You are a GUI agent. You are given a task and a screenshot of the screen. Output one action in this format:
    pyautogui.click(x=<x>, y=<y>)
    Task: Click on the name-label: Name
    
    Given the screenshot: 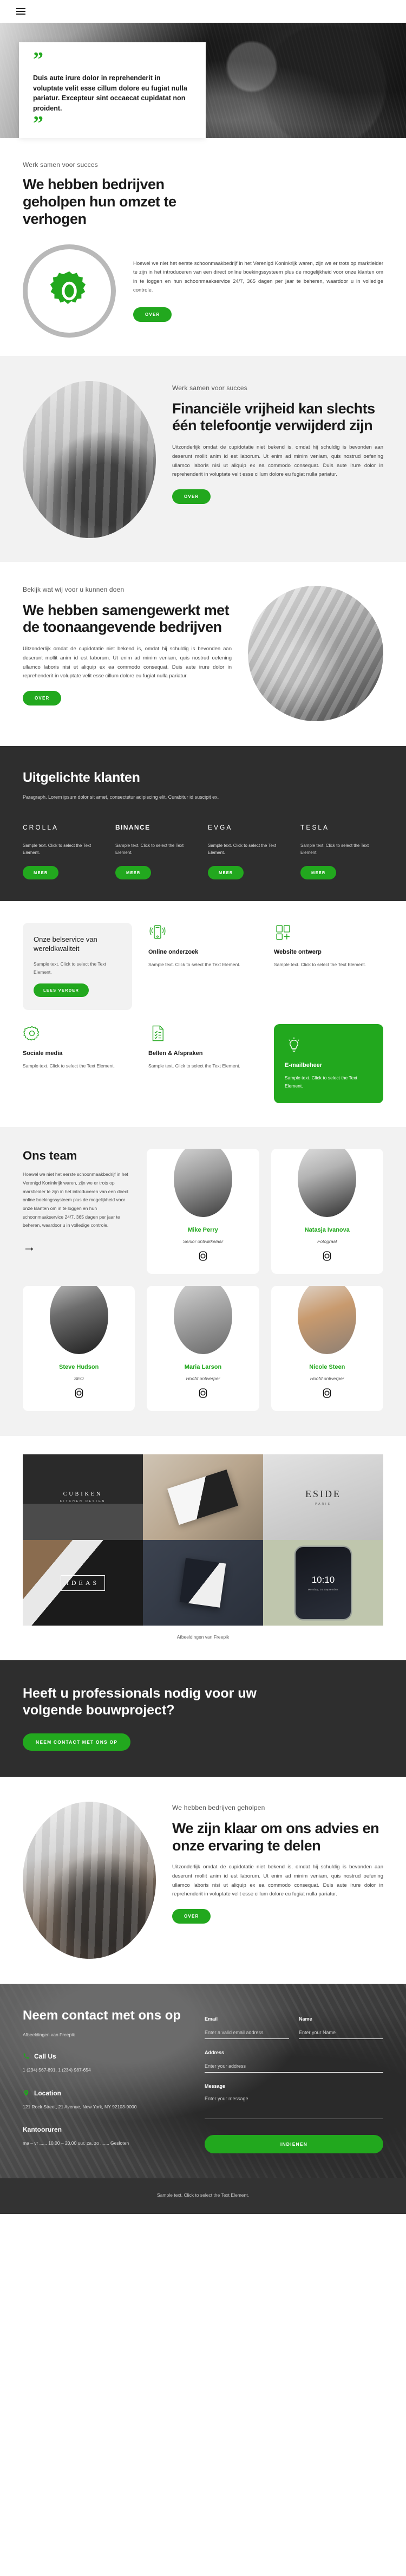 What is the action you would take?
    pyautogui.click(x=305, y=2019)
    